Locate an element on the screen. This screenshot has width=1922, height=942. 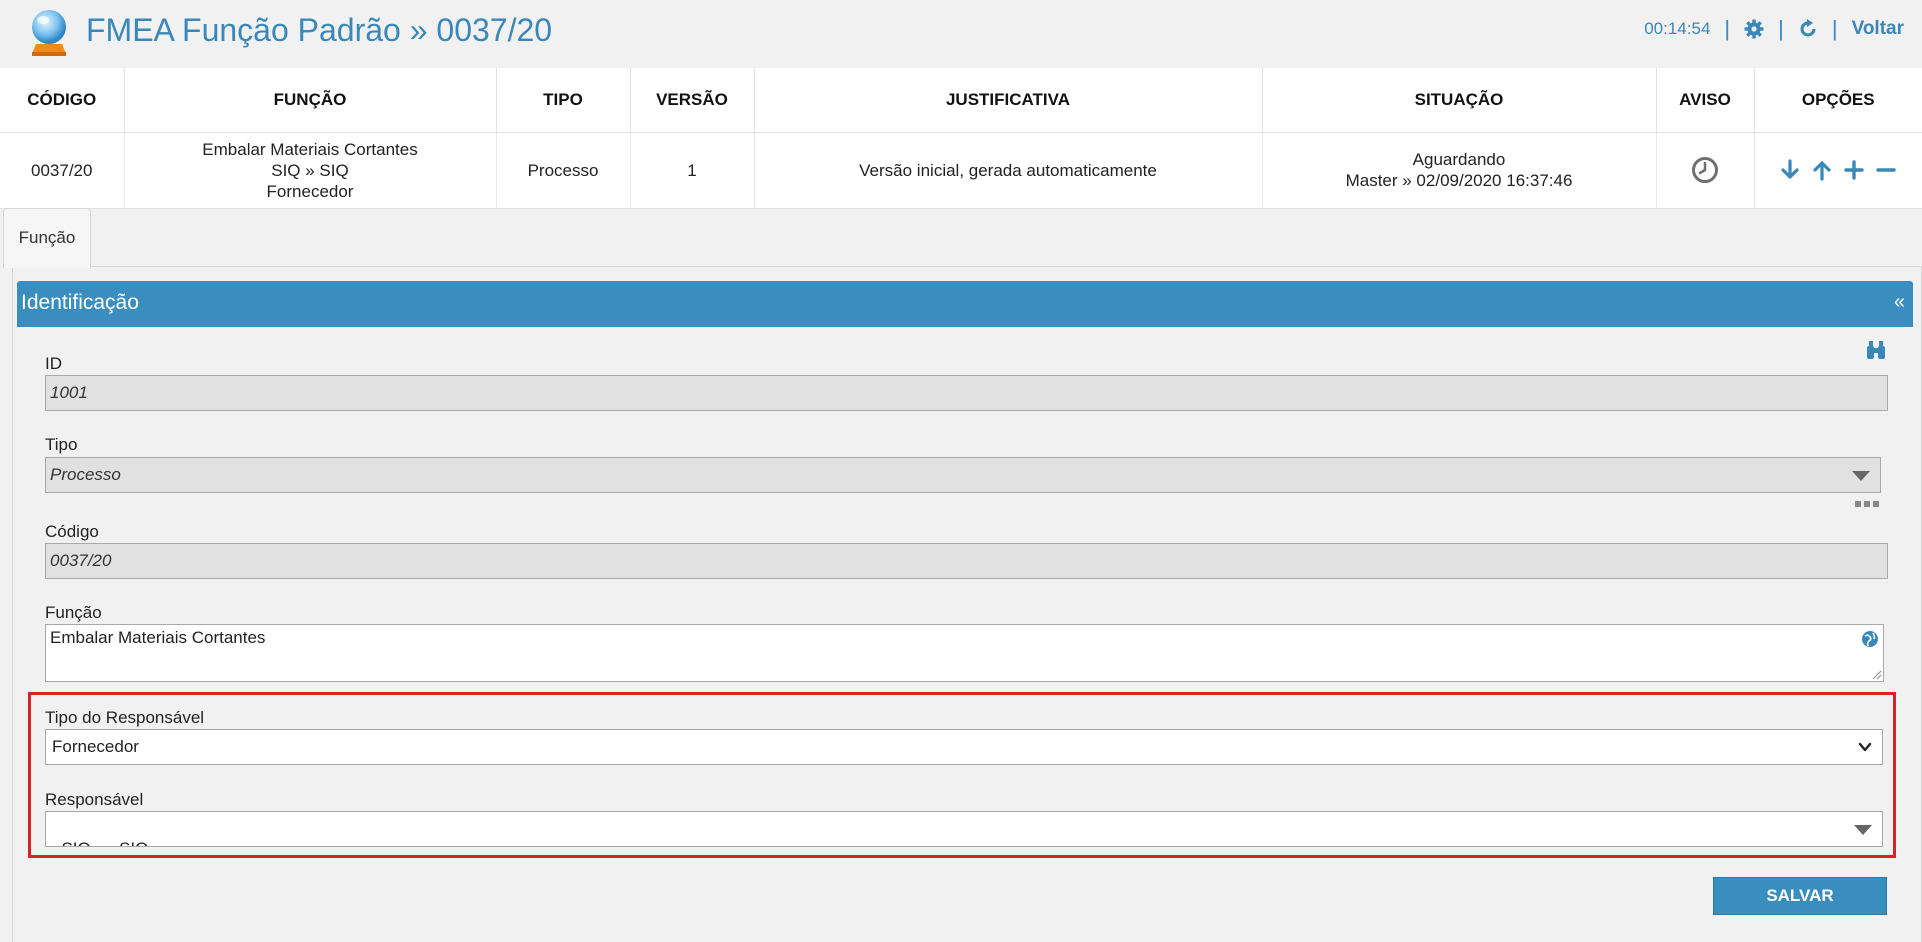
panel-header: Identificação « is located at coordinates (965, 304).